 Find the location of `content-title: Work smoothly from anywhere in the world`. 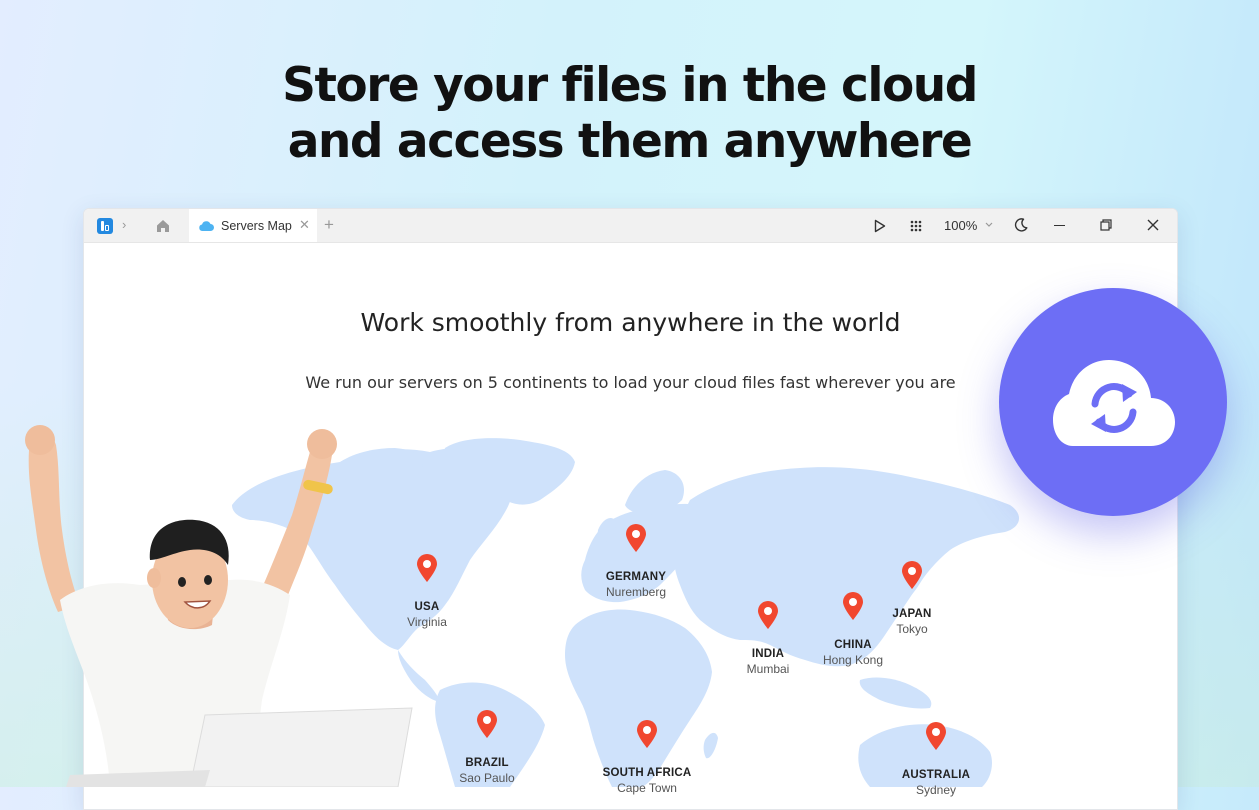

content-title: Work smoothly from anywhere in the world is located at coordinates (630, 322).